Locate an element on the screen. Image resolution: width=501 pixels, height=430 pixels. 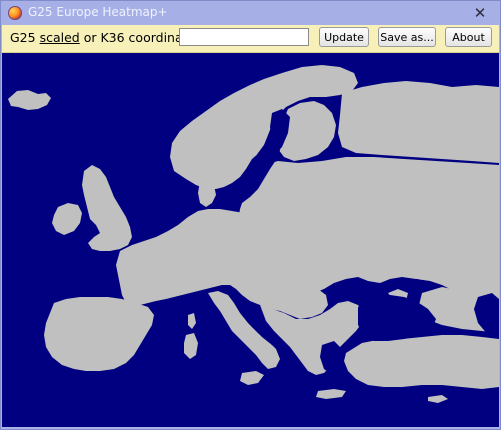
kola-landmass is located at coordinates (418, 122).